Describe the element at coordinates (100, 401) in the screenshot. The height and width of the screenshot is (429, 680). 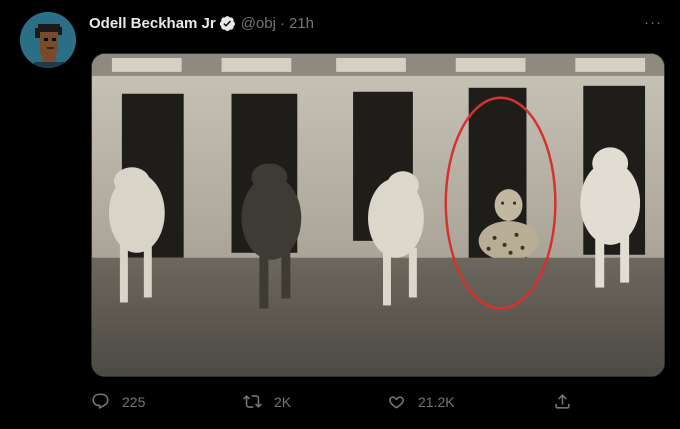
I see `reply-icon` at that location.